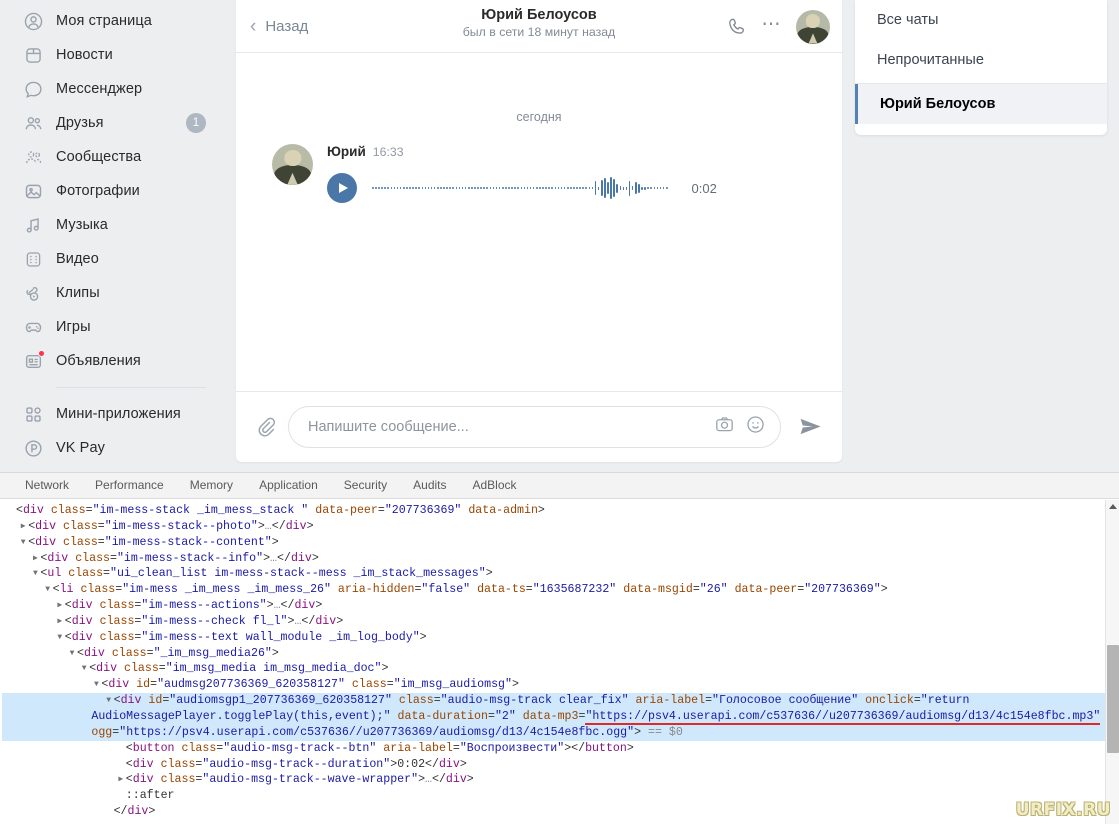  What do you see at coordinates (99, 89) in the screenshot?
I see `sidebar-item-label: Мессенджер` at bounding box center [99, 89].